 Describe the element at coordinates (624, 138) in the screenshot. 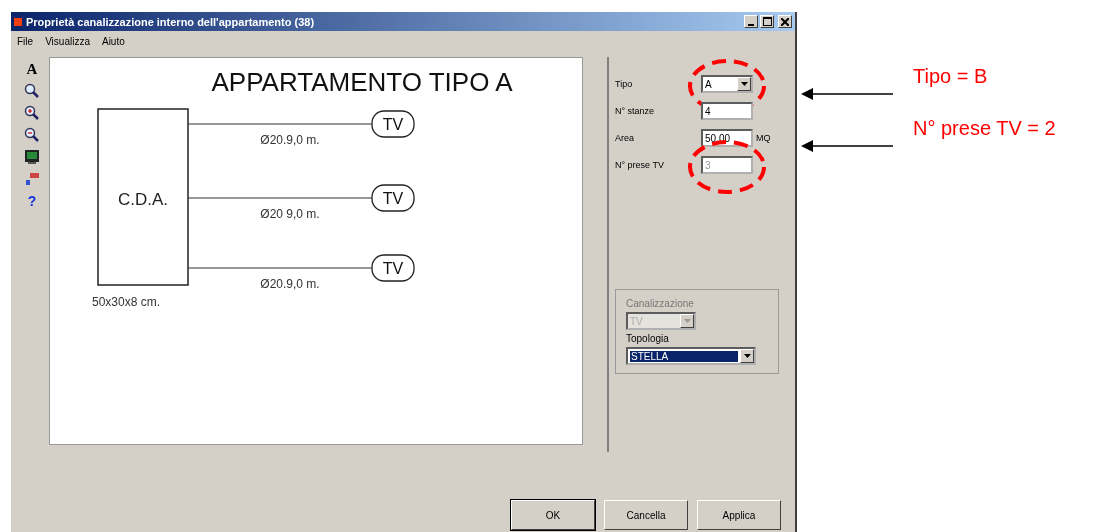

I see `field-label: Area` at that location.